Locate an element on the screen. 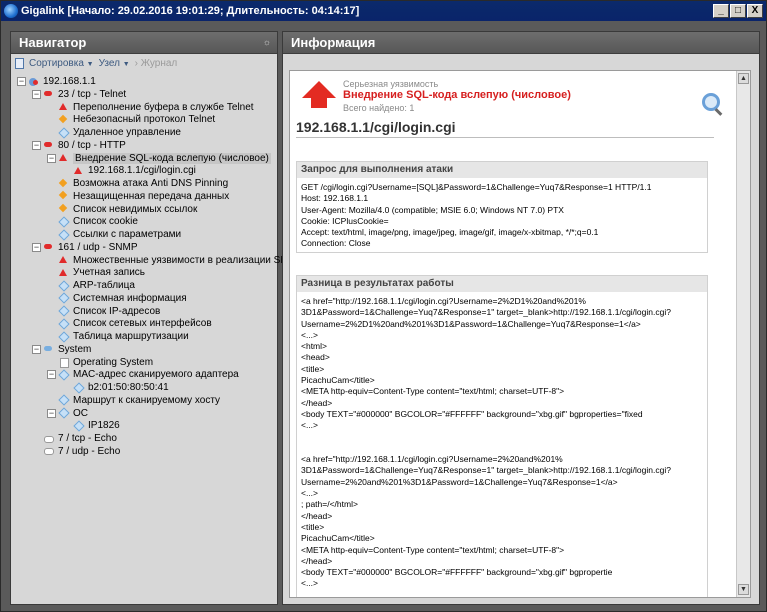 The height and width of the screenshot is (612, 767). tree-node: Список IP-адресов is located at coordinates (103, 311).